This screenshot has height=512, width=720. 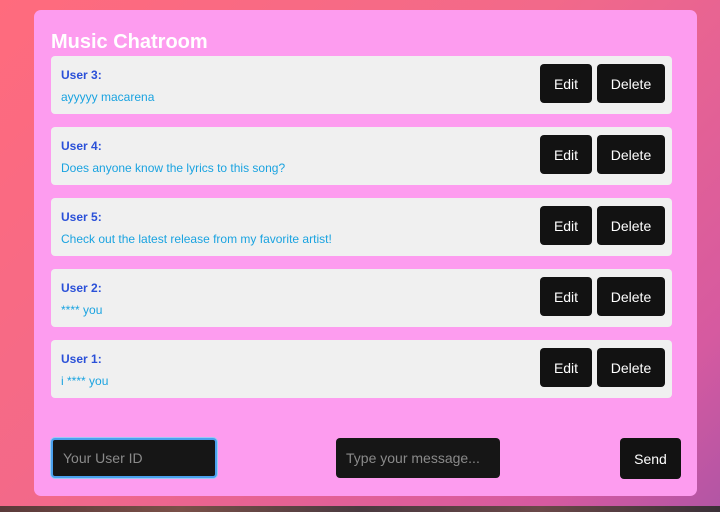 I want to click on page-title: Music Chatroom, so click(x=129, y=42).